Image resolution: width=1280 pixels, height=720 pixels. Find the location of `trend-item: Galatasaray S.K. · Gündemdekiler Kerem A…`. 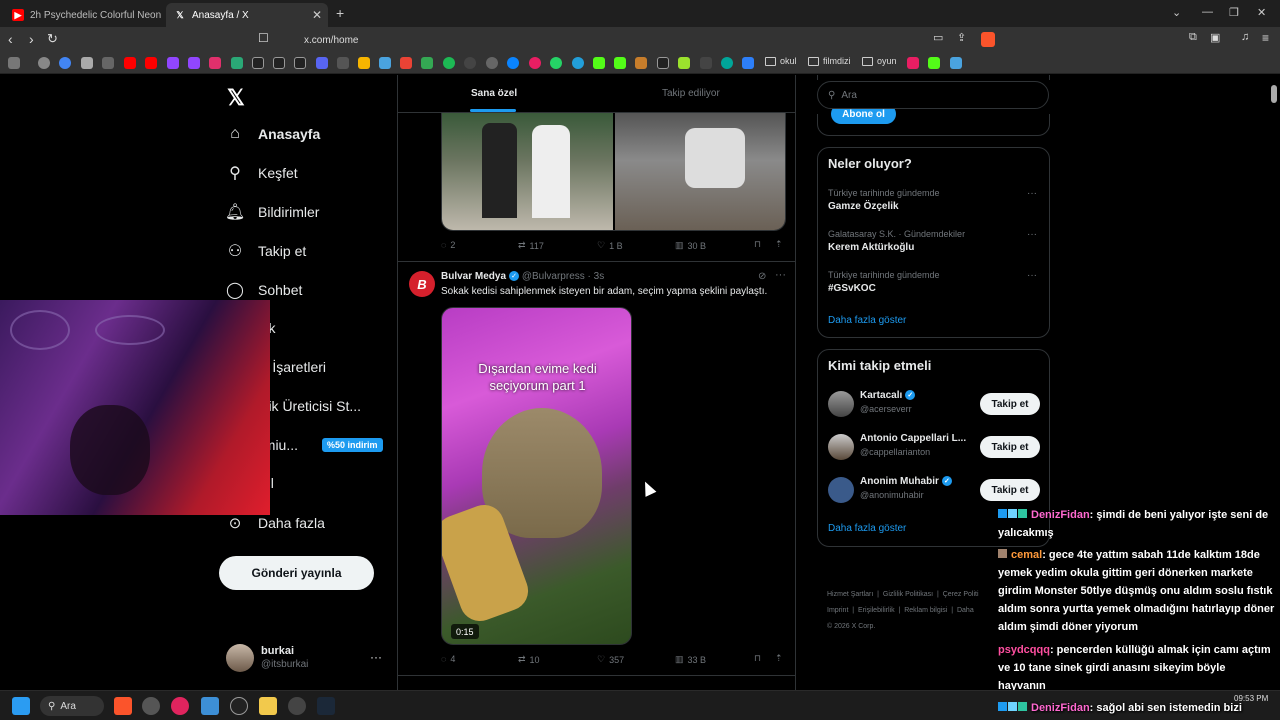

trend-item: Galatasaray S.K. · Gündemdekiler Kerem A… is located at coordinates (896, 241).